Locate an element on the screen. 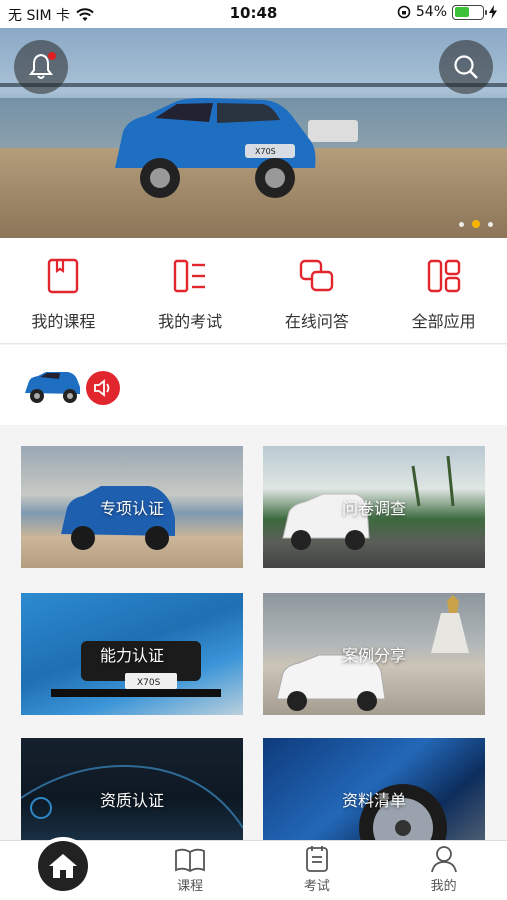  tab-profile: 我的 is located at coordinates (443, 870).